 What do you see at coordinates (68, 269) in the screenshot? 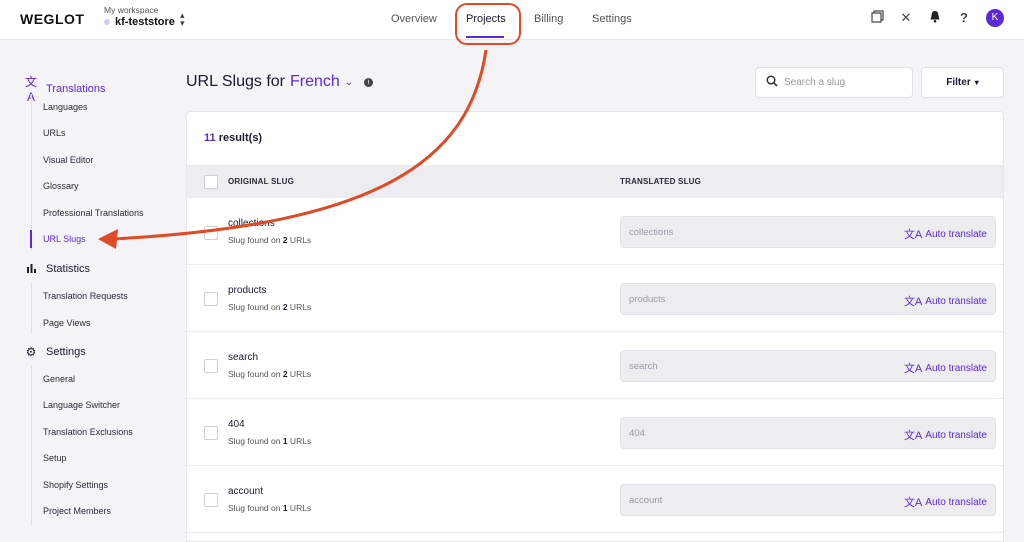
I see `sidebar-section-label: Statistics` at bounding box center [68, 269].